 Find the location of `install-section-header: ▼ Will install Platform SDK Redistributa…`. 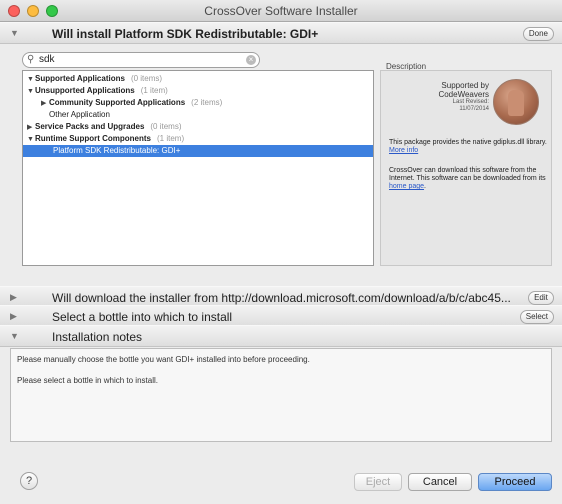

install-section-header: ▼ Will install Platform SDK Redistributa… is located at coordinates (281, 33).